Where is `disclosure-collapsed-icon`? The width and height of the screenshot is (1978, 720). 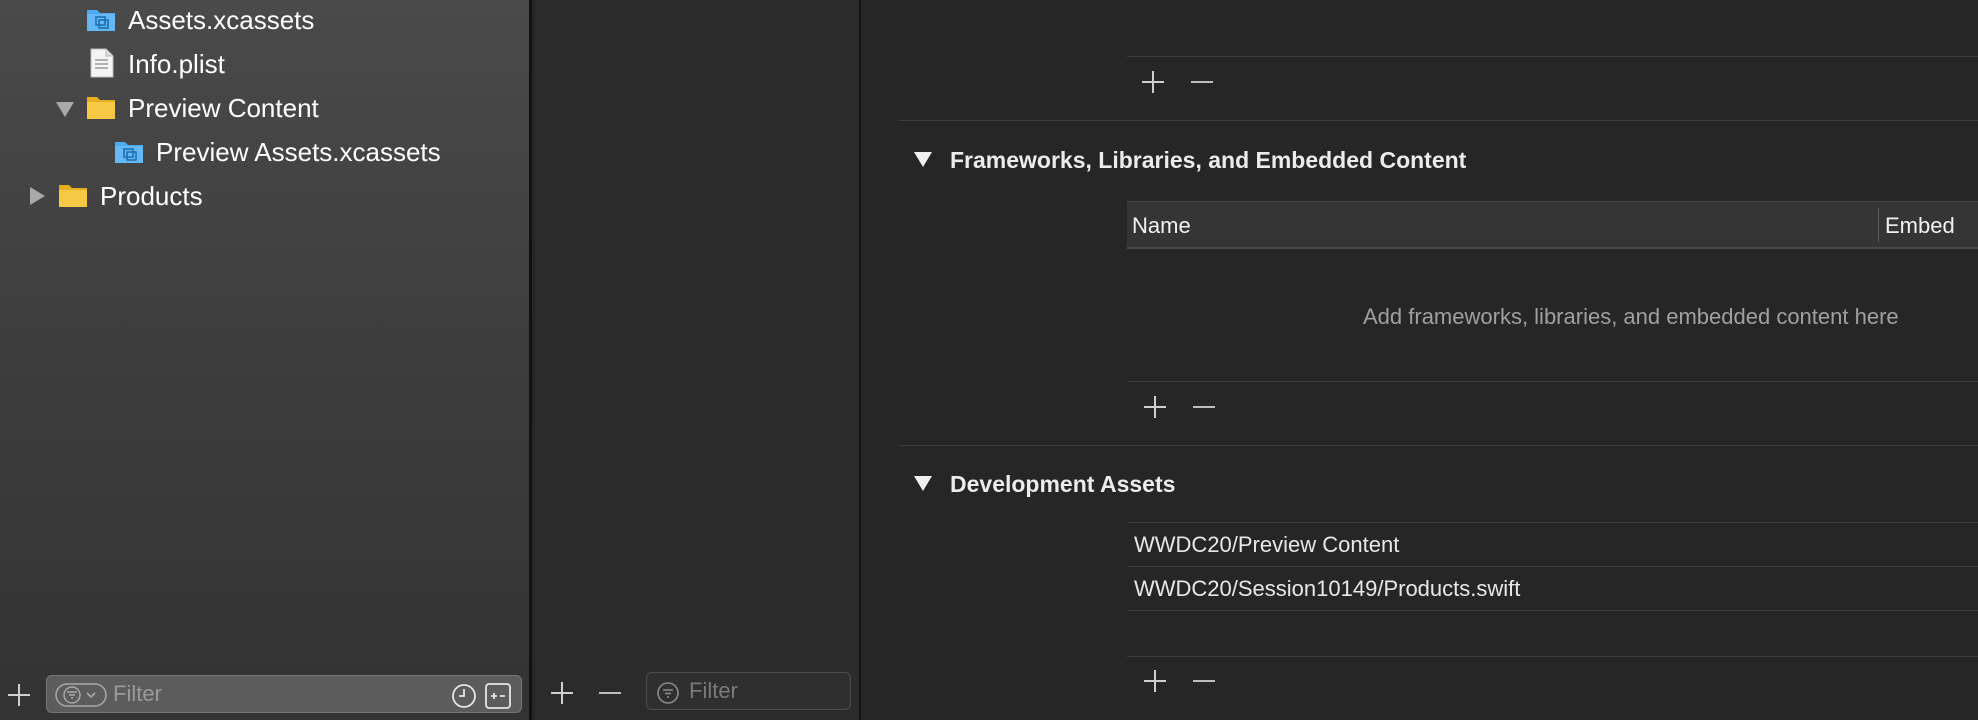 disclosure-collapsed-icon is located at coordinates (37, 196).